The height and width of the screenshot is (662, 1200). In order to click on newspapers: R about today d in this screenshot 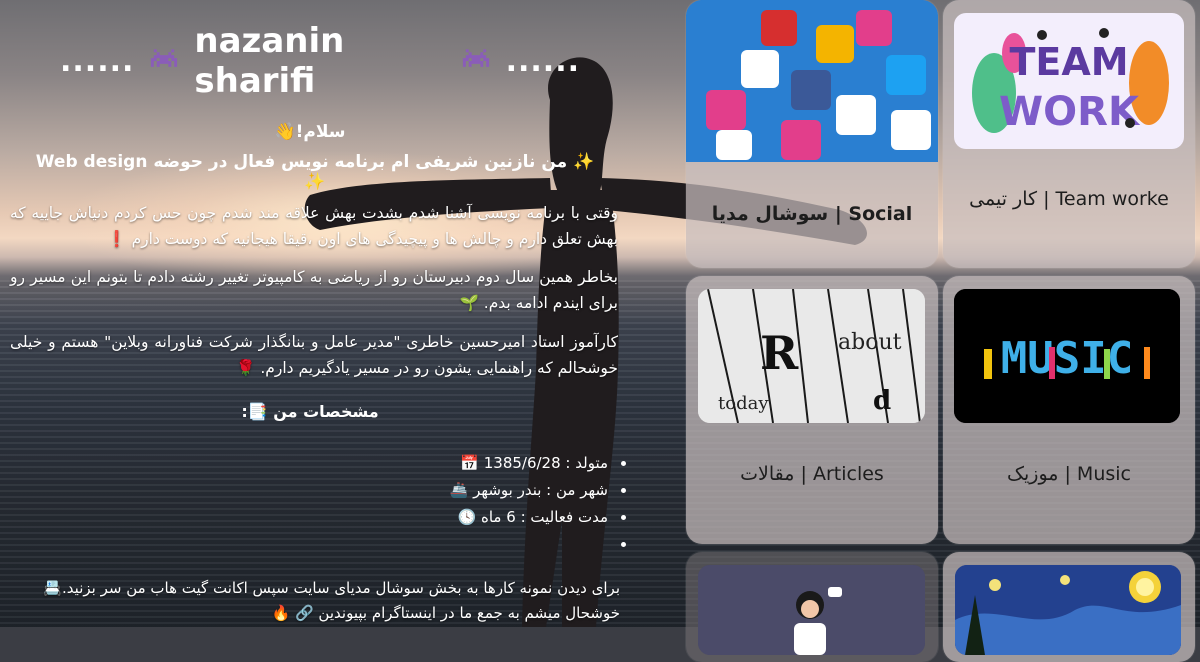, I will do `click(811, 356)`.